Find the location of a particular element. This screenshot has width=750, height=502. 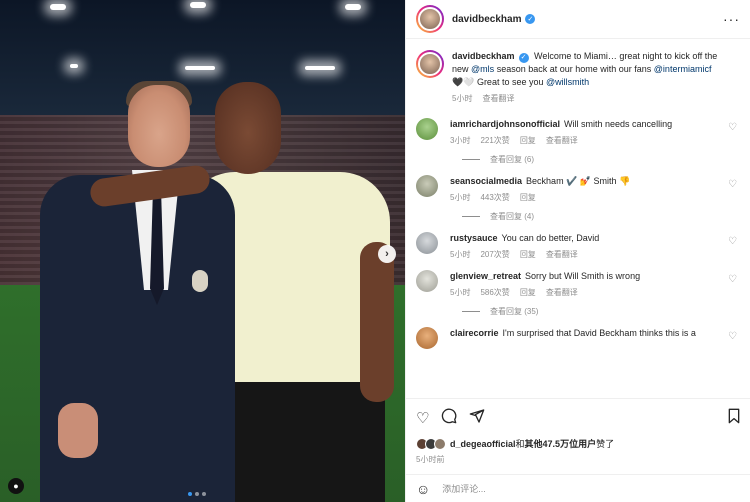

view-replies-label: 查看回复 (6) is located at coordinates (512, 159).